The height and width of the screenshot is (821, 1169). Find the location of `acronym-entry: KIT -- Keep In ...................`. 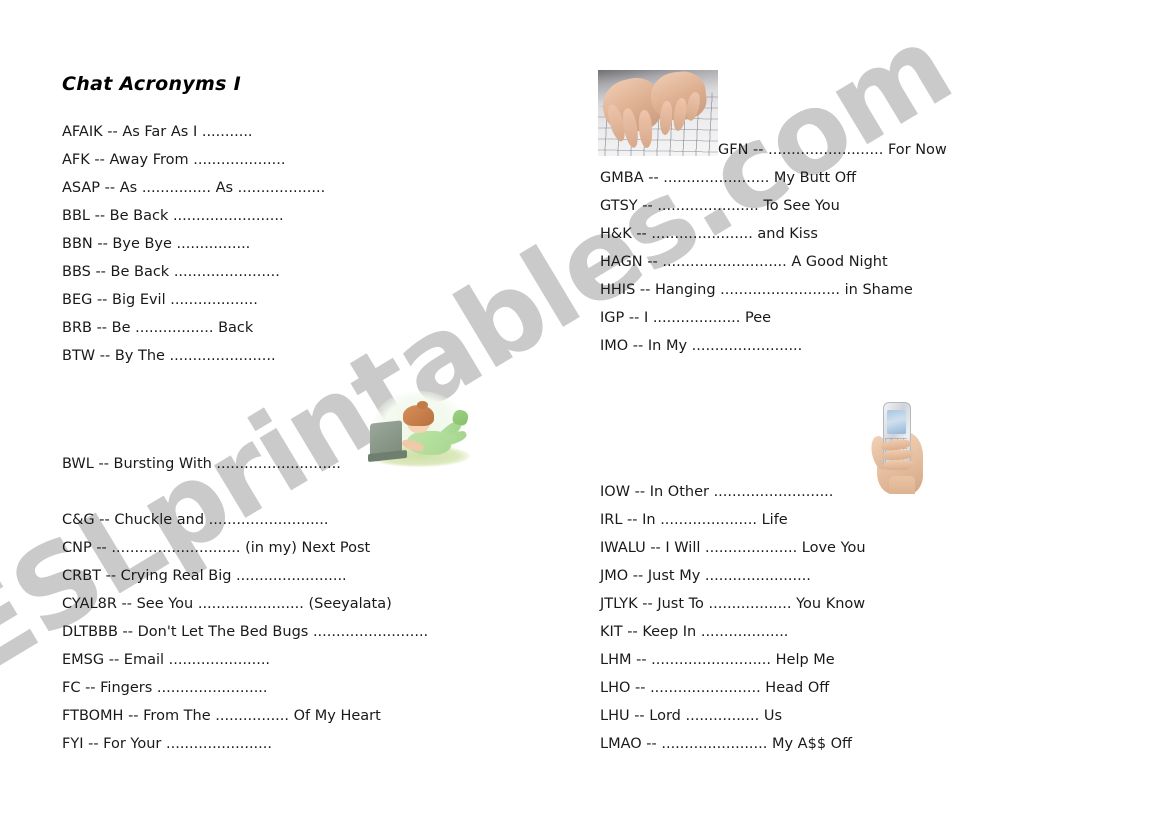

acronym-entry: KIT -- Keep In ................... is located at coordinates (694, 632).